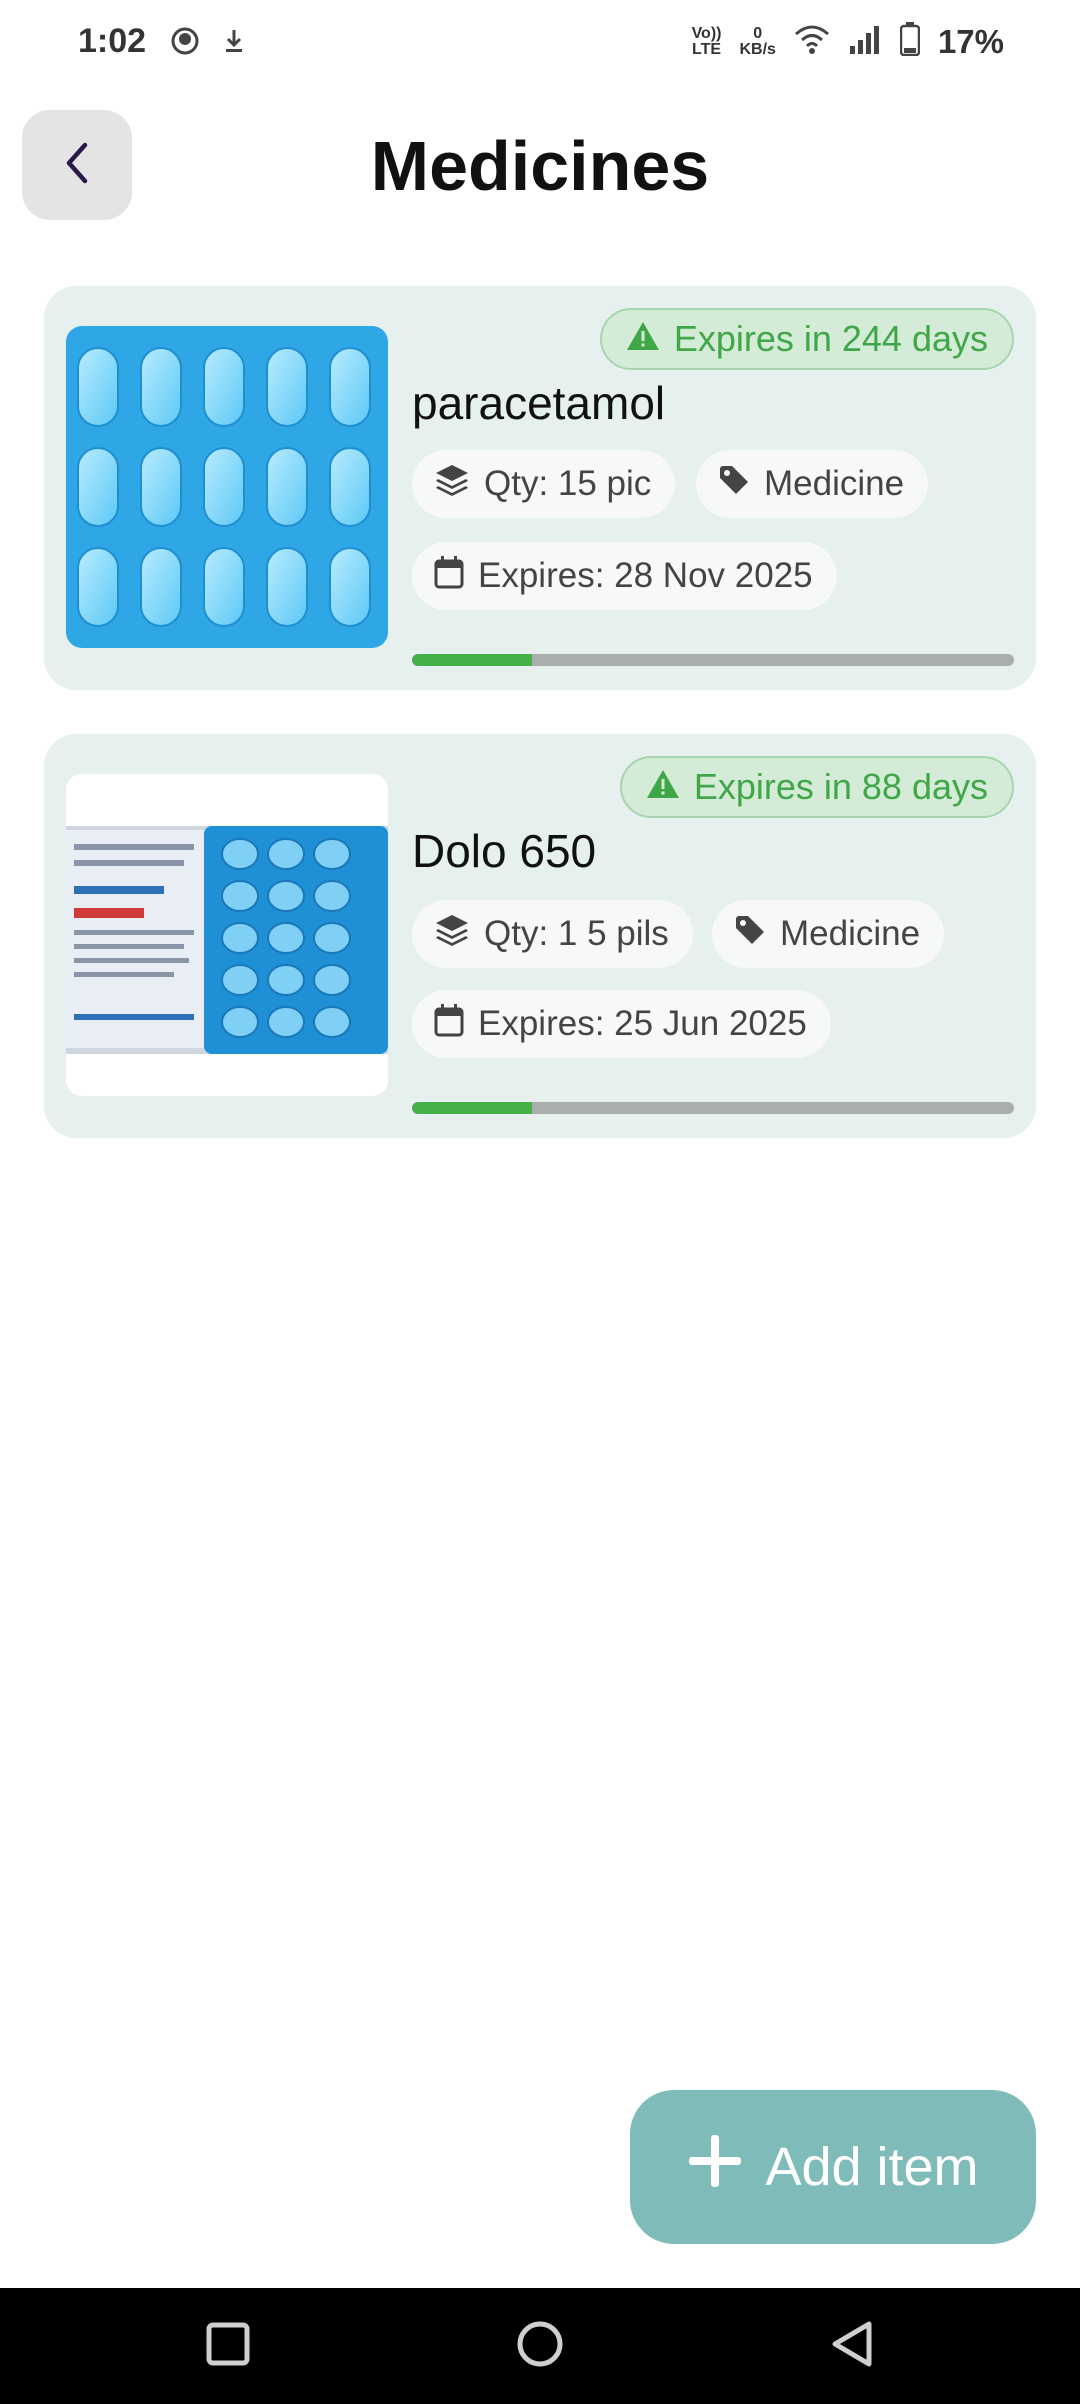 The image size is (1080, 2404). I want to click on home-button, so click(540, 2346).